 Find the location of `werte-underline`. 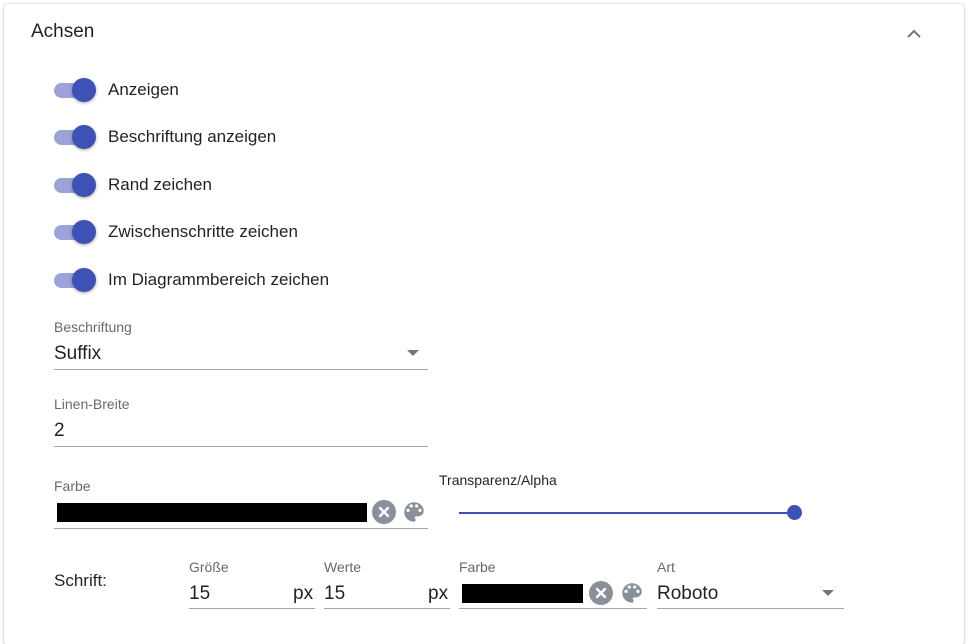

werte-underline is located at coordinates (387, 608).